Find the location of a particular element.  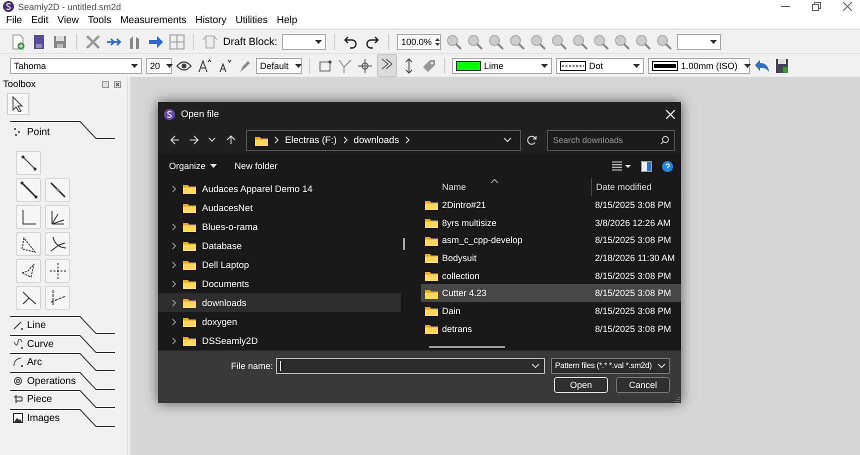

menu-item: Utilities is located at coordinates (251, 20).